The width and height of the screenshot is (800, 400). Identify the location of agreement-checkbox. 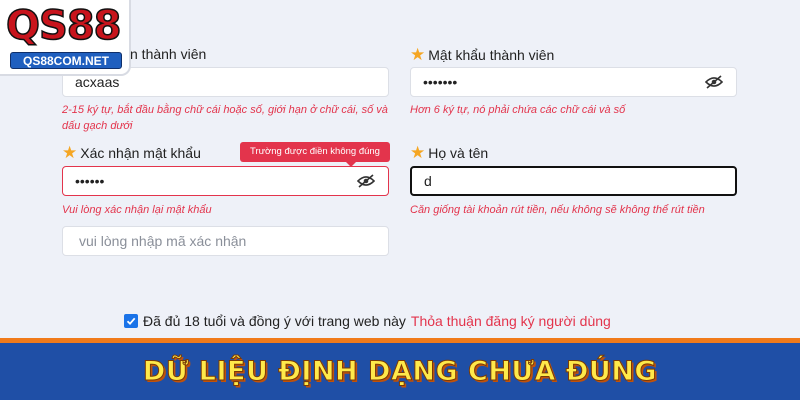
(131, 321).